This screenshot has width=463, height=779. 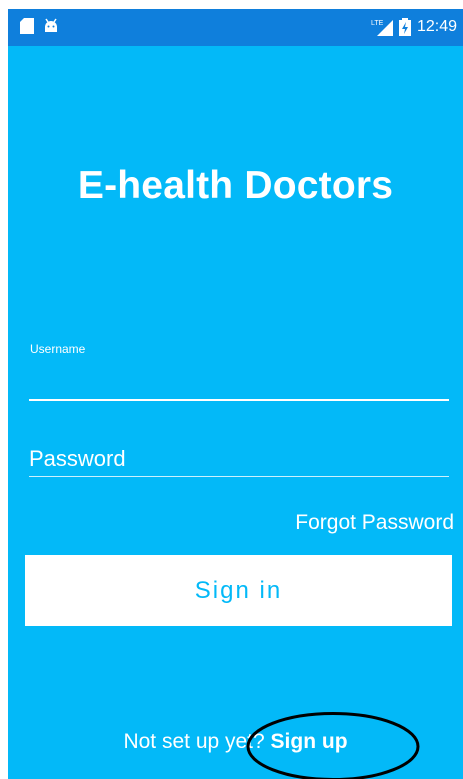 I want to click on battery-charging-icon, so click(x=404, y=27).